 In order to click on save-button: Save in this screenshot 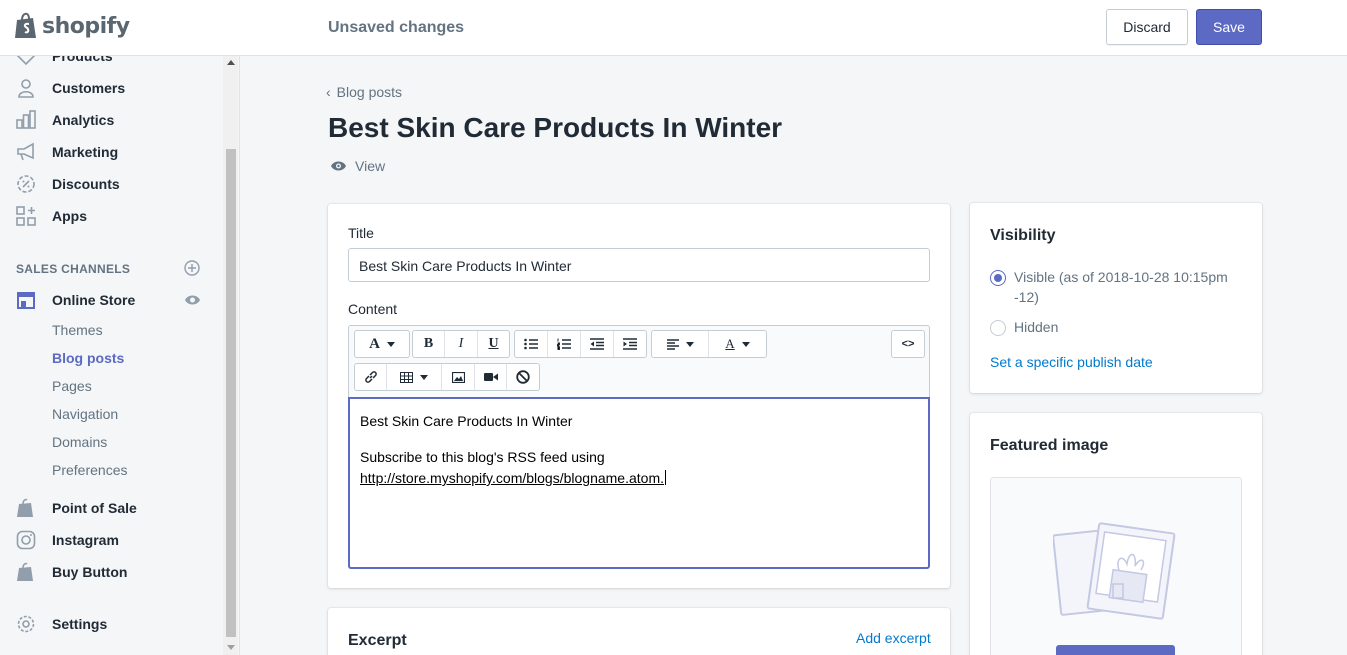, I will do `click(1229, 27)`.